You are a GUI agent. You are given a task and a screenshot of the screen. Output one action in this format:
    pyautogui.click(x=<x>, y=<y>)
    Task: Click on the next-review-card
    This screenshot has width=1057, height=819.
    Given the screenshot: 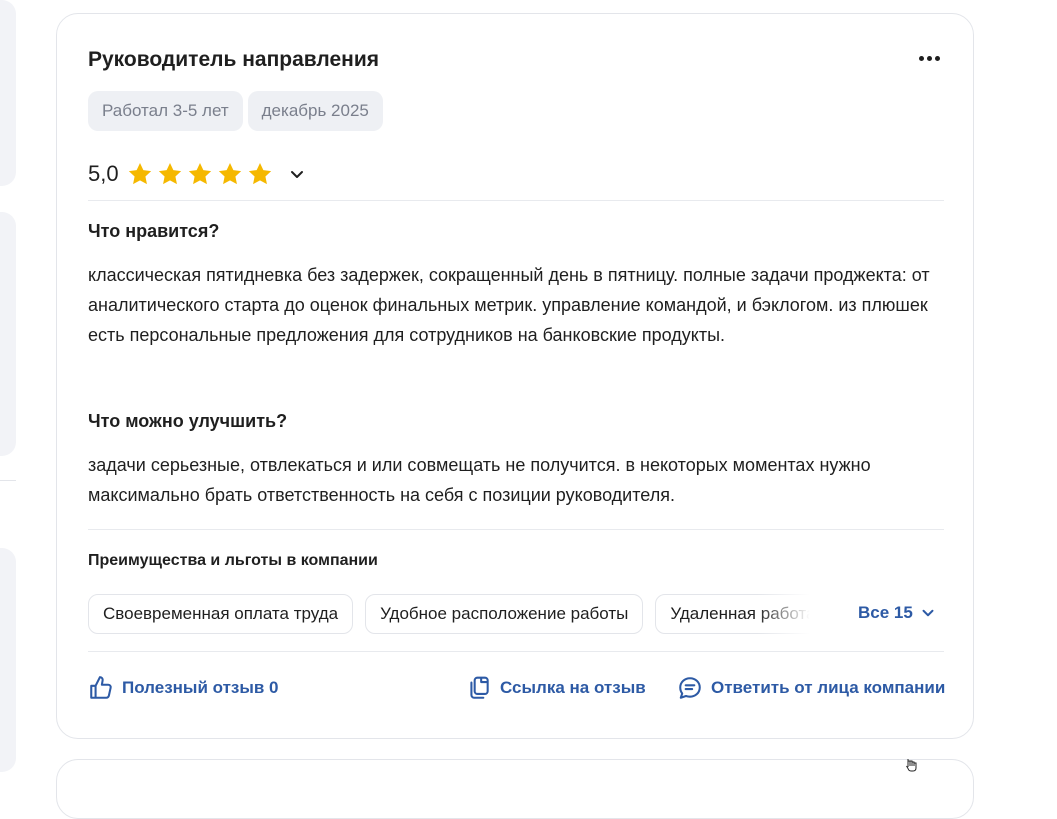 What is the action you would take?
    pyautogui.click(x=515, y=789)
    